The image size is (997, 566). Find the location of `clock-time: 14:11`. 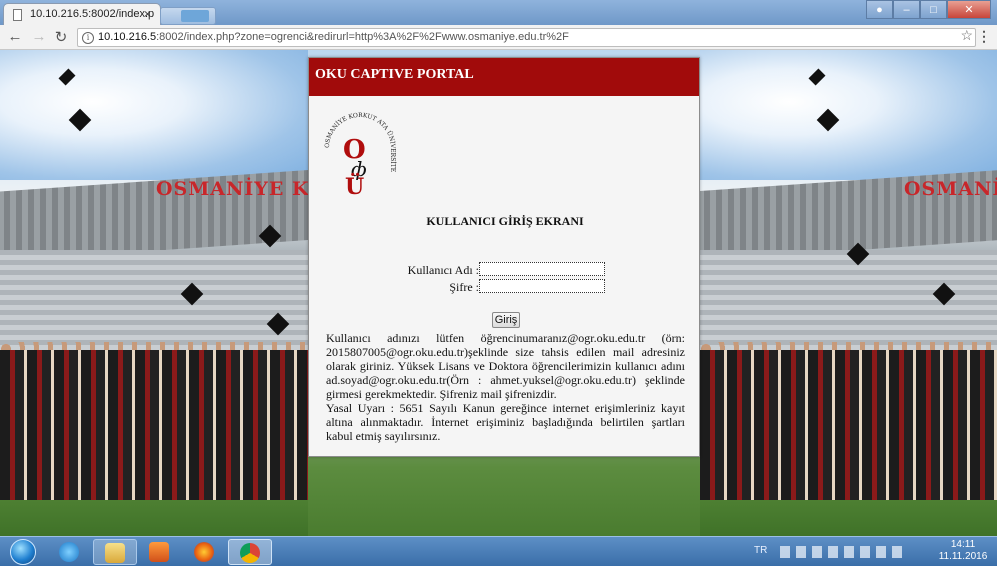

clock-time: 14:11 is located at coordinates (963, 544).